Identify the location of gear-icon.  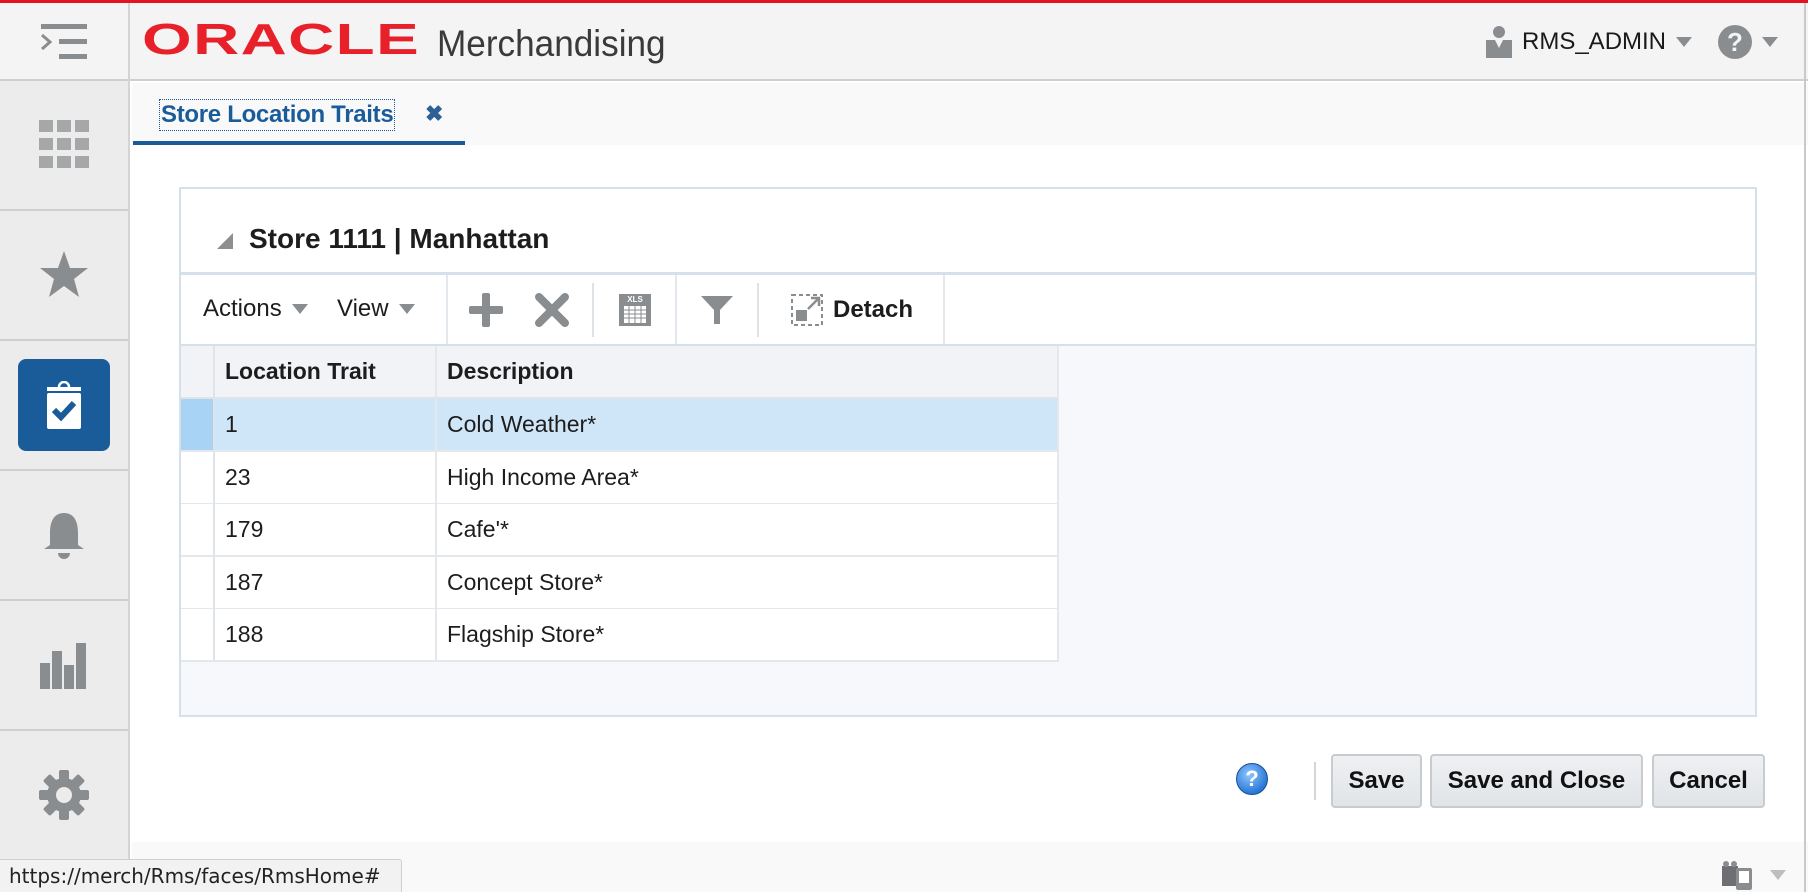
(64, 795).